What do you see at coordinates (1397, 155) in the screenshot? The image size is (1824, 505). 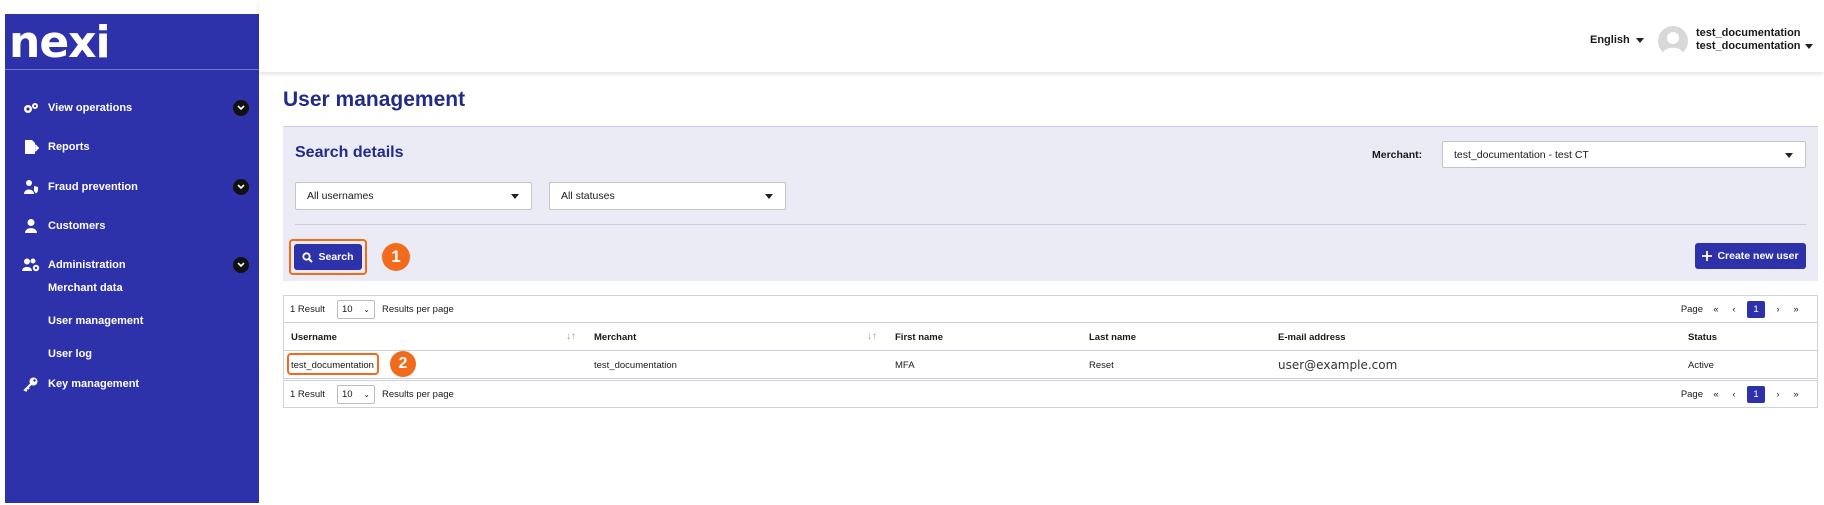 I see `merchant-label: Merchant:` at bounding box center [1397, 155].